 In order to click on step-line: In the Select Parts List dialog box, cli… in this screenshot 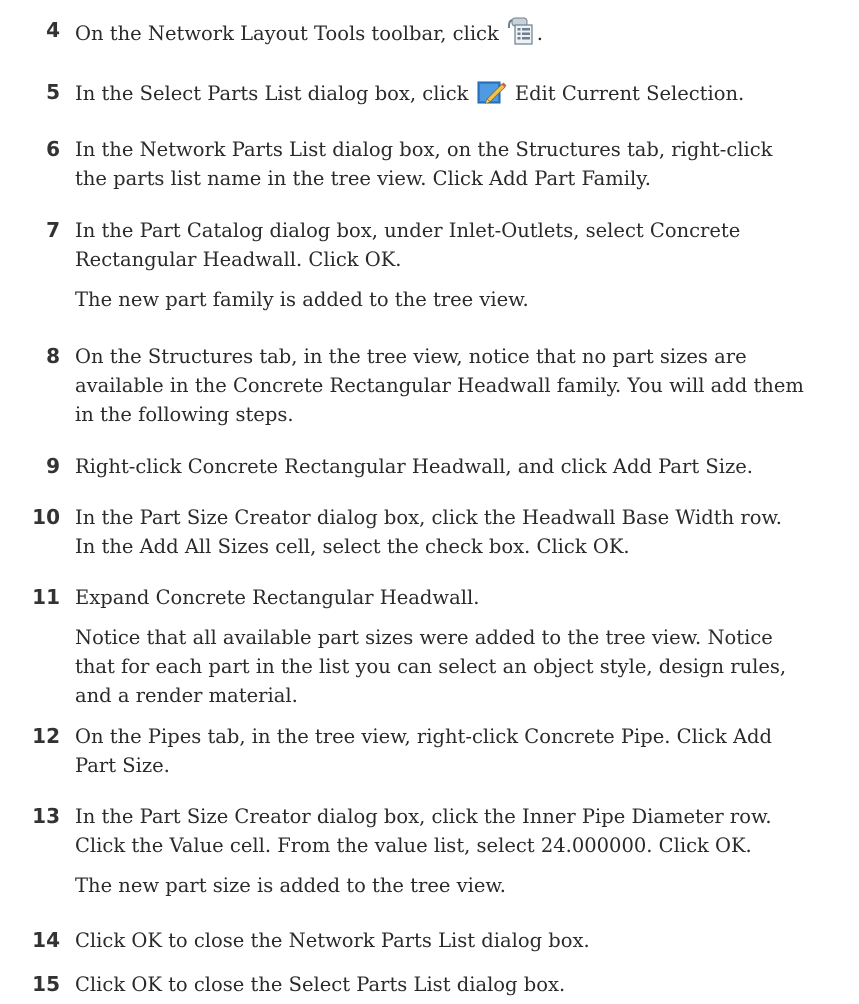, I will do `click(455, 96)`.